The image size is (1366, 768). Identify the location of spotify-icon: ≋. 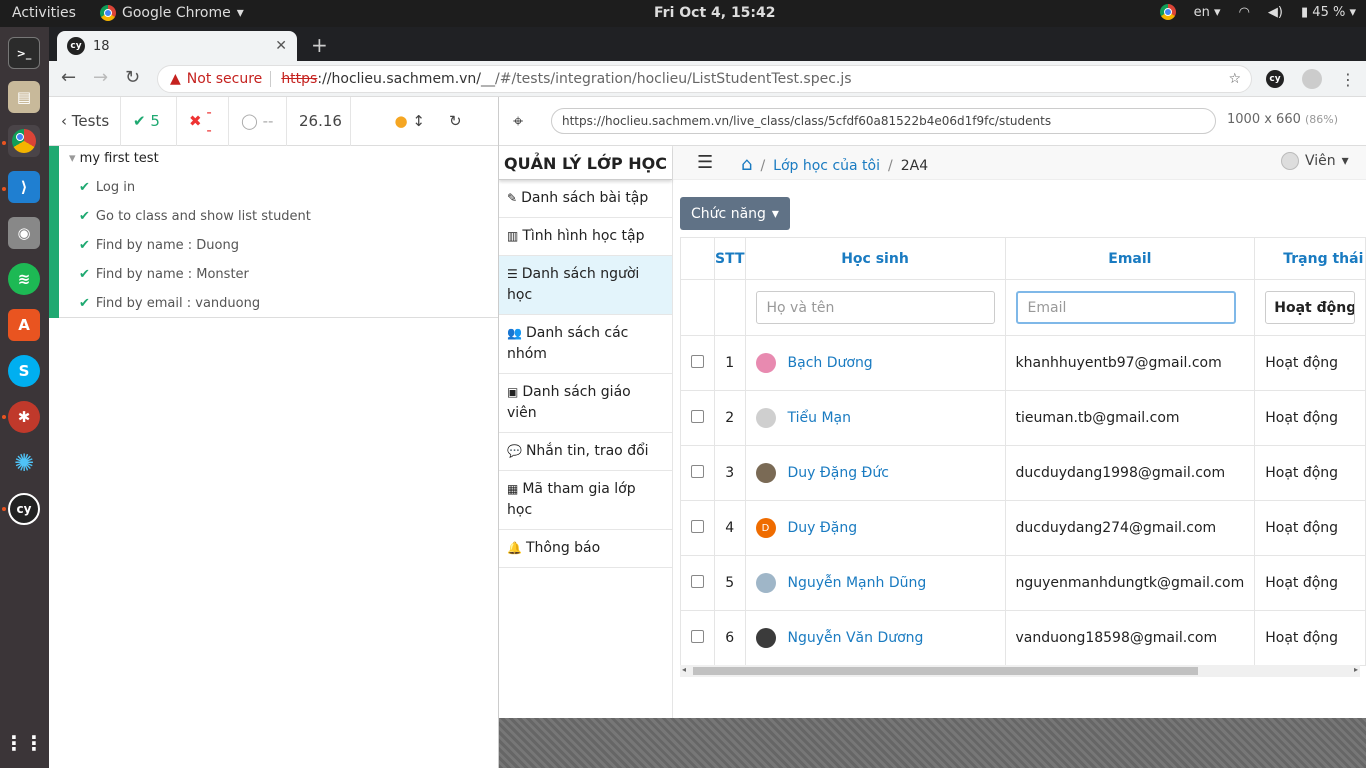
(24, 279).